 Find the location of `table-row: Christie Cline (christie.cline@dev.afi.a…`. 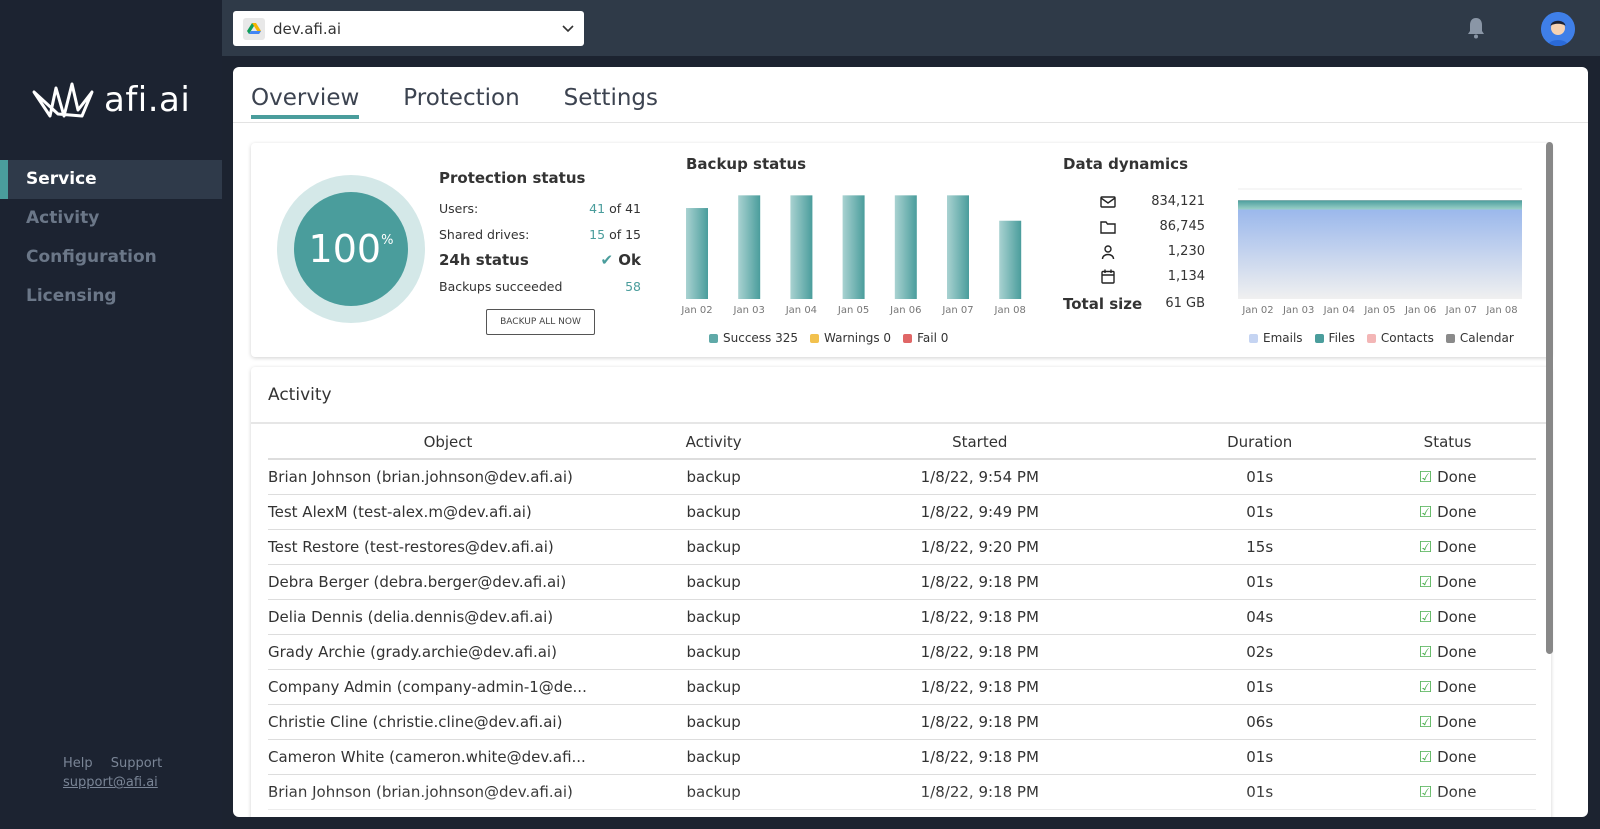

table-row: Christie Cline (christie.cline@dev.afi.a… is located at coordinates (902, 722).